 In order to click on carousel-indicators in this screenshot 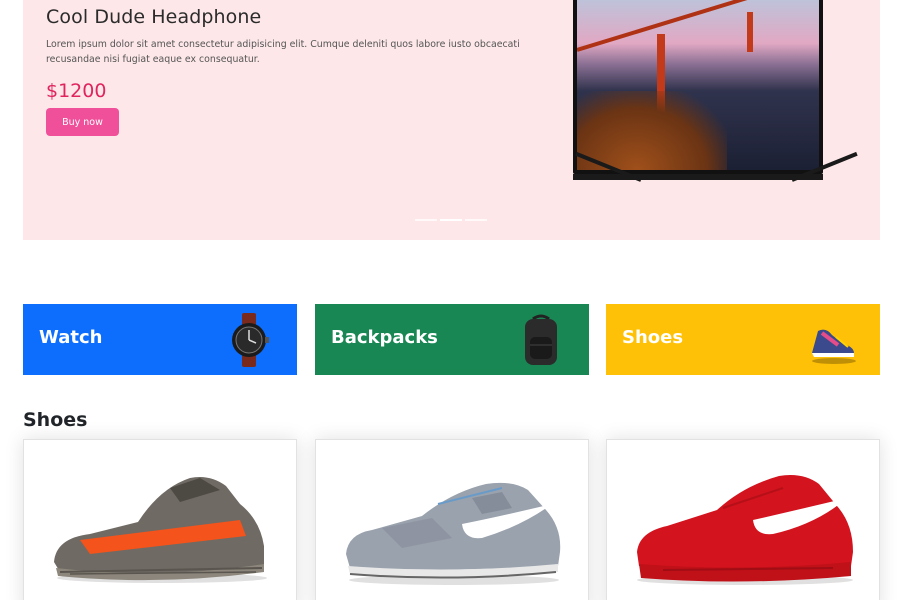, I will do `click(451, 220)`.